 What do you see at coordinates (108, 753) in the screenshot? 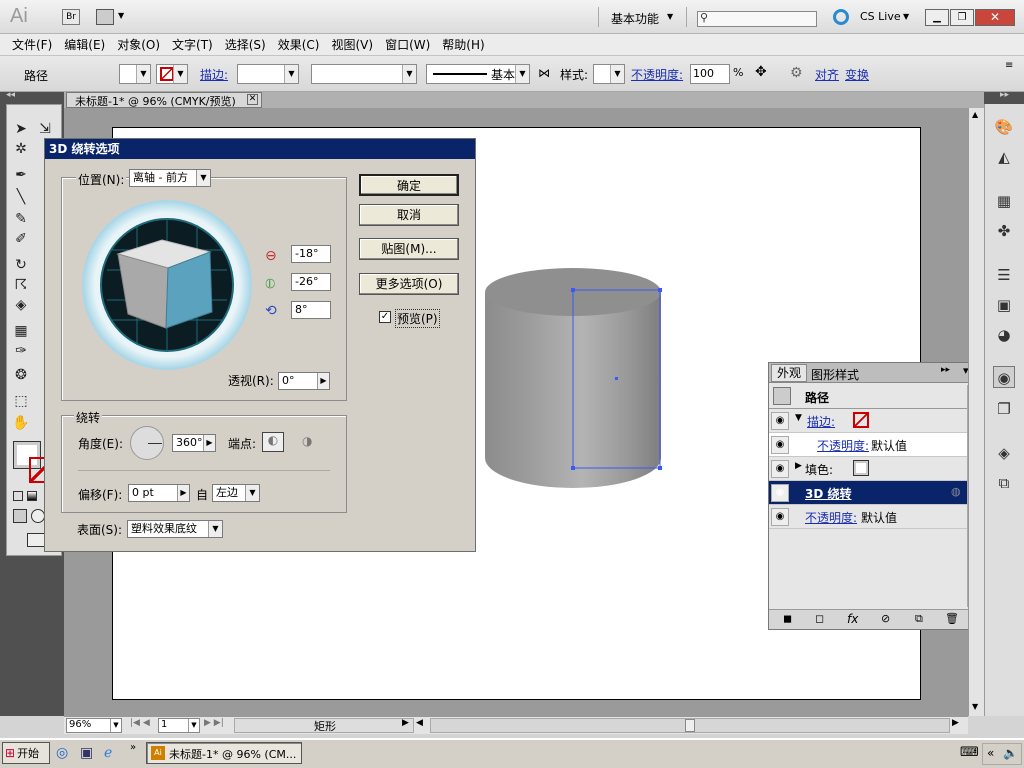
I see `ie-icon: ℯ` at bounding box center [108, 753].